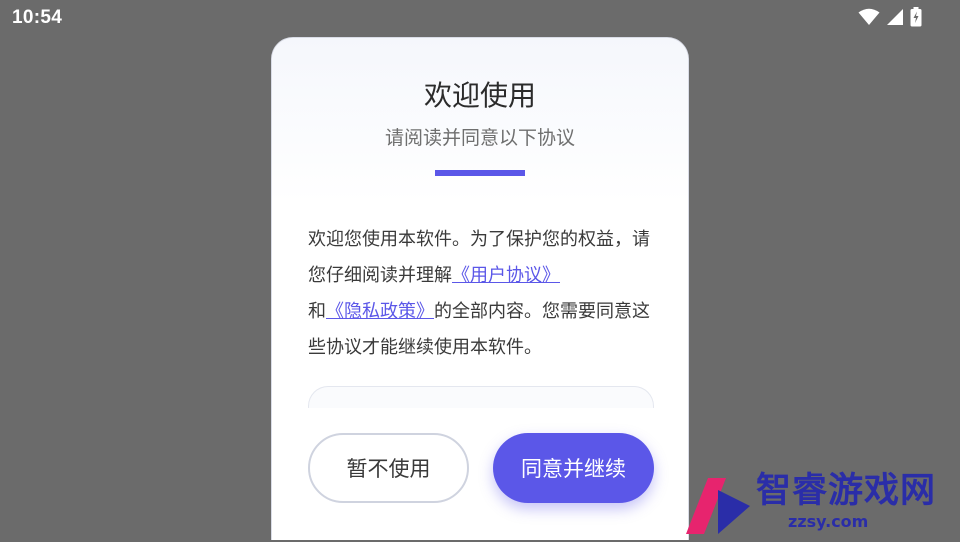  Describe the element at coordinates (380, 311) in the screenshot. I see `privacy-policy-link: 《隐私政策》` at that location.